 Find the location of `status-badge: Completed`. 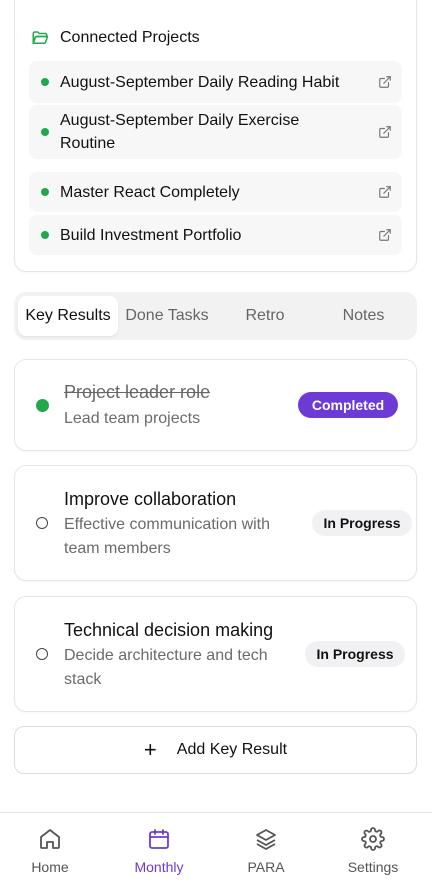

status-badge: Completed is located at coordinates (348, 405).